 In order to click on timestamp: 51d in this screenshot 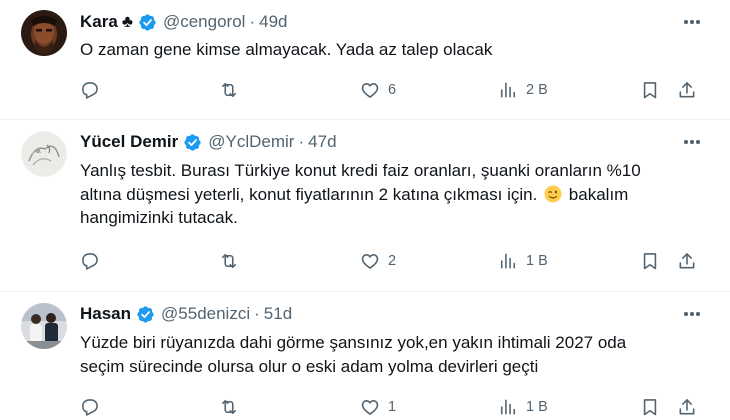, I will do `click(278, 314)`.